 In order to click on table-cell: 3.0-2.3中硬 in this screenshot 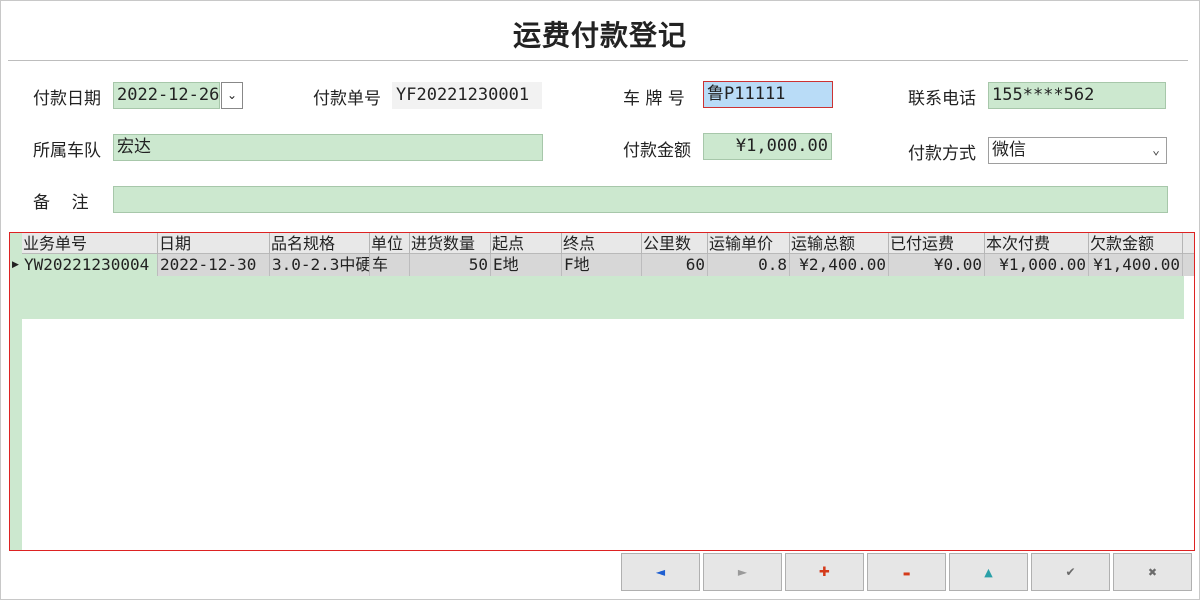, I will do `click(320, 265)`.